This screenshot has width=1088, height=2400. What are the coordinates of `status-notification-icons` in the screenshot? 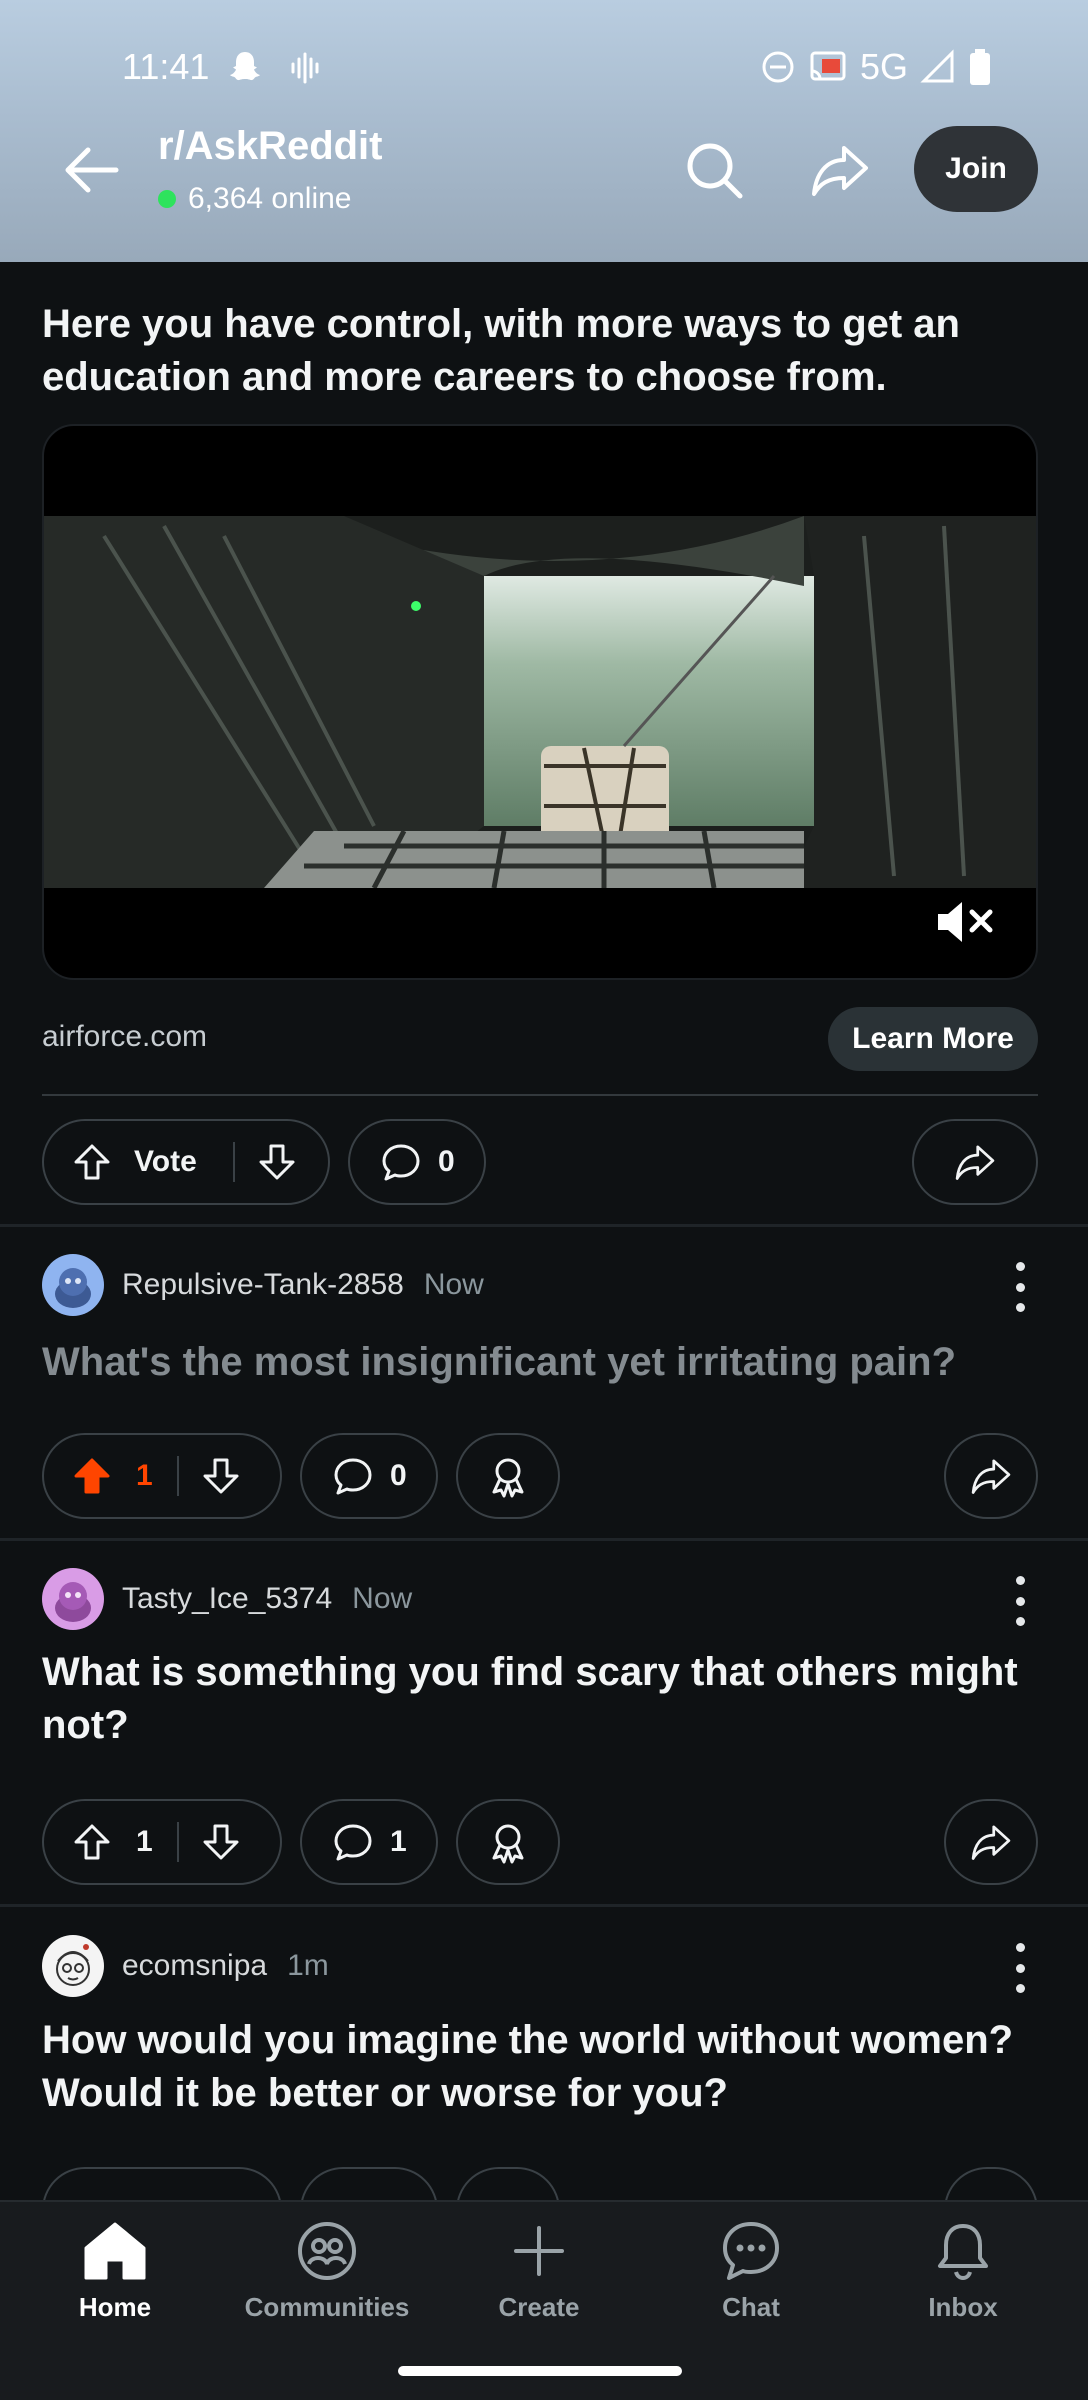 It's located at (274, 68).